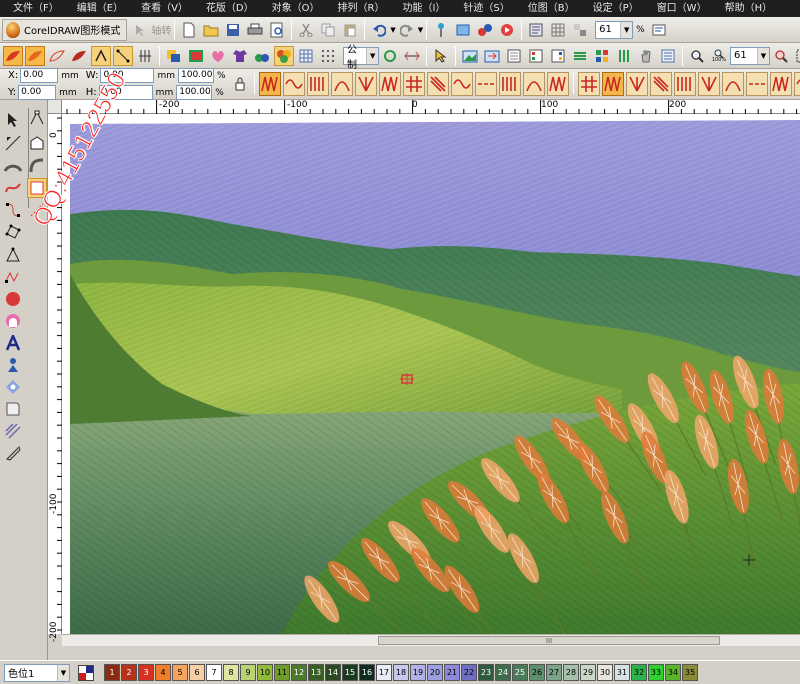  I want to click on save-icon, so click(233, 30).